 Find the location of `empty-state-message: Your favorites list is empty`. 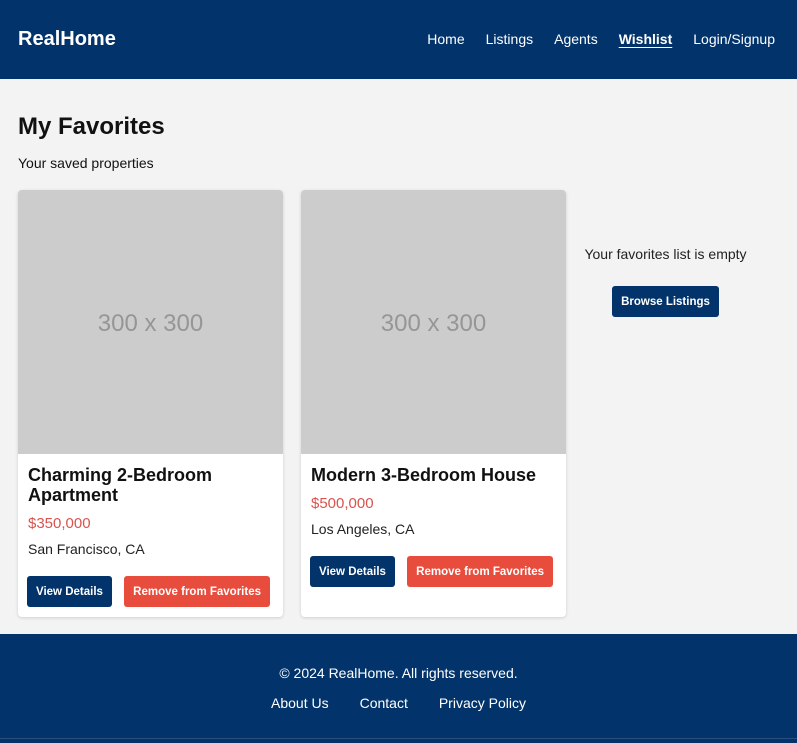

empty-state-message: Your favorites list is empty is located at coordinates (665, 254).